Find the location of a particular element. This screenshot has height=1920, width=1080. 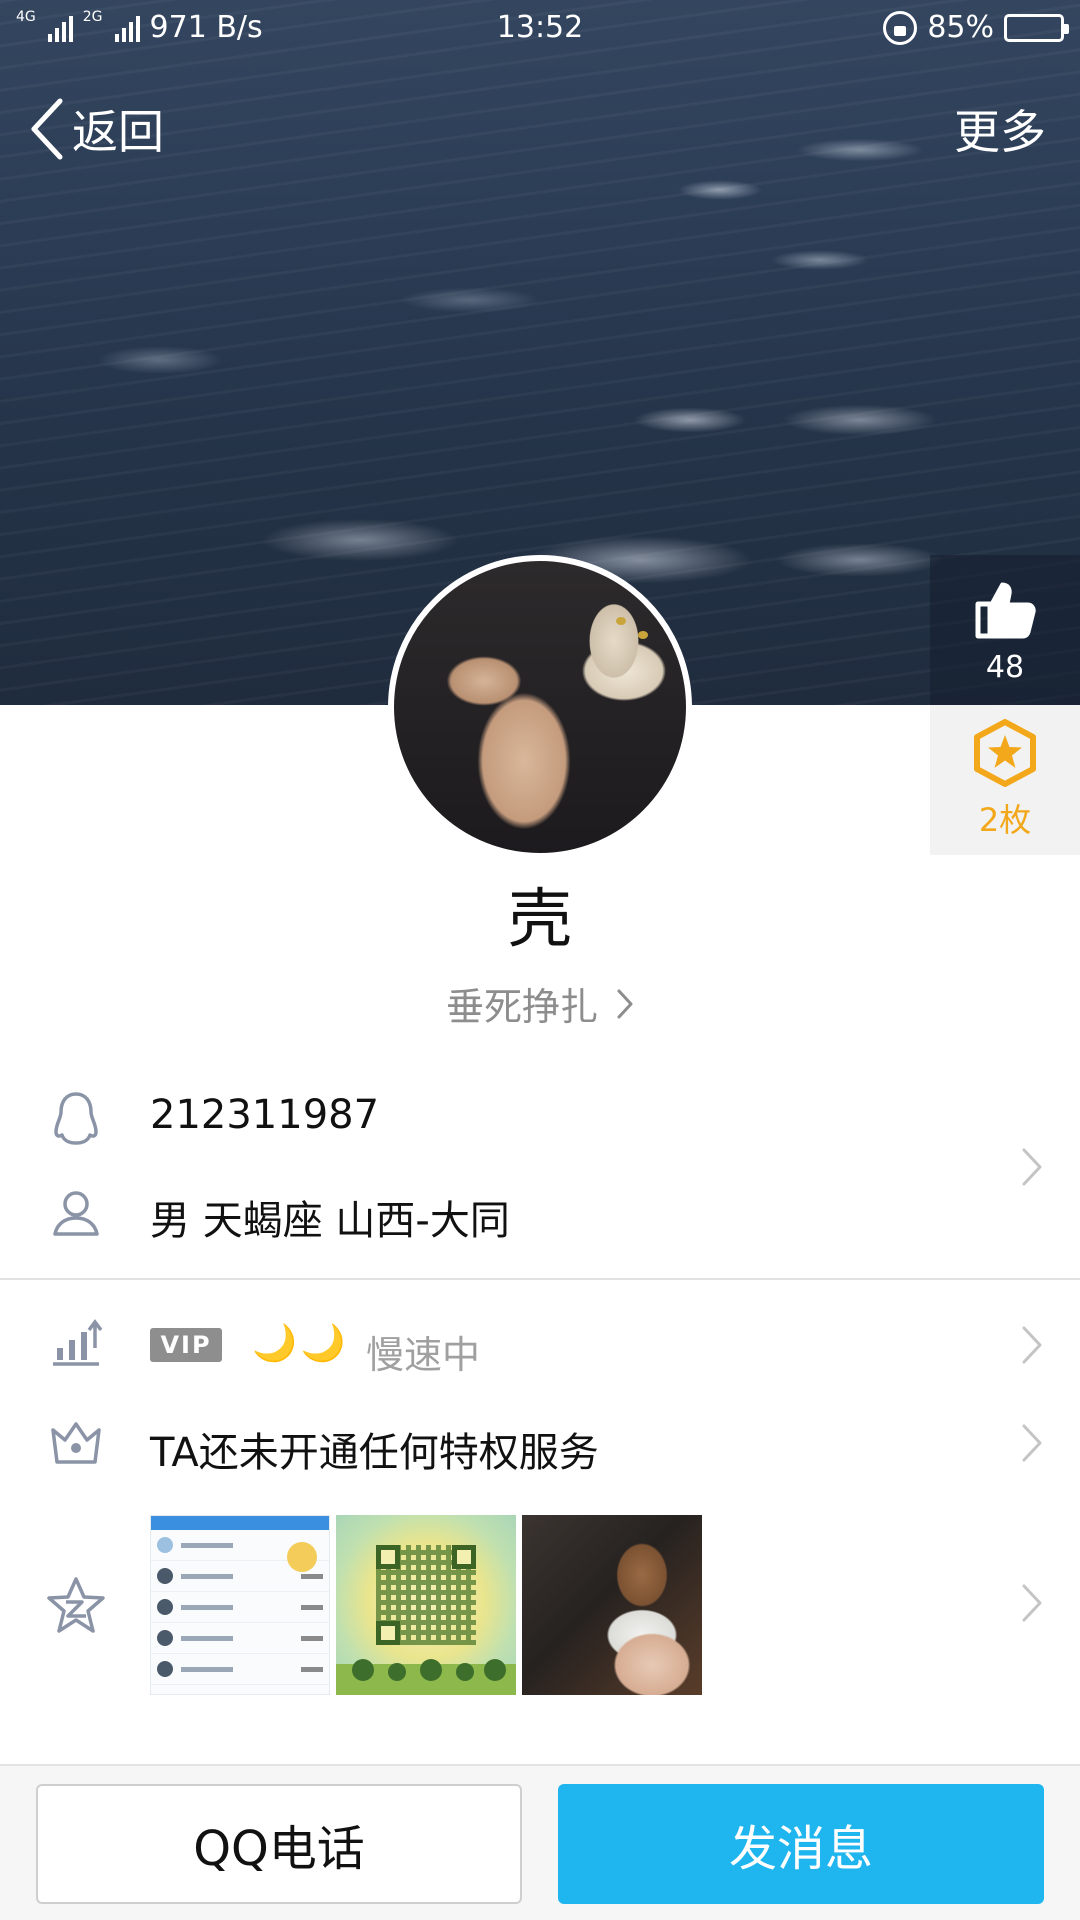

medal-count: 2枚 is located at coordinates (1005, 820).